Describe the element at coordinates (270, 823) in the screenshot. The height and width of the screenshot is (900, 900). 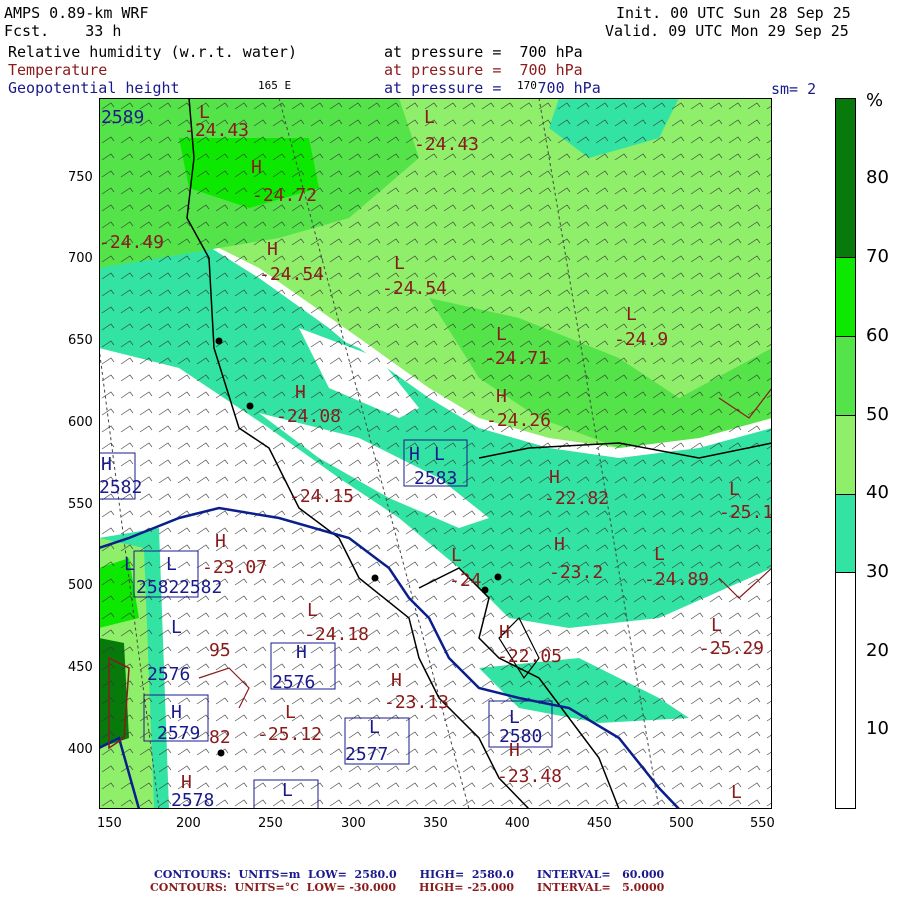
I see `x-tick: 250` at that location.